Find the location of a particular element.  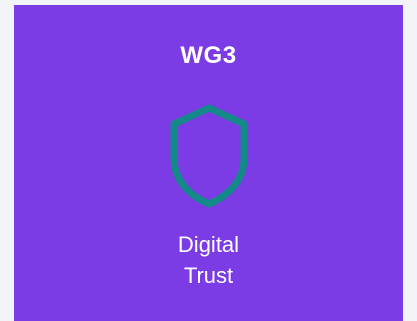

shield-icon is located at coordinates (209, 155).